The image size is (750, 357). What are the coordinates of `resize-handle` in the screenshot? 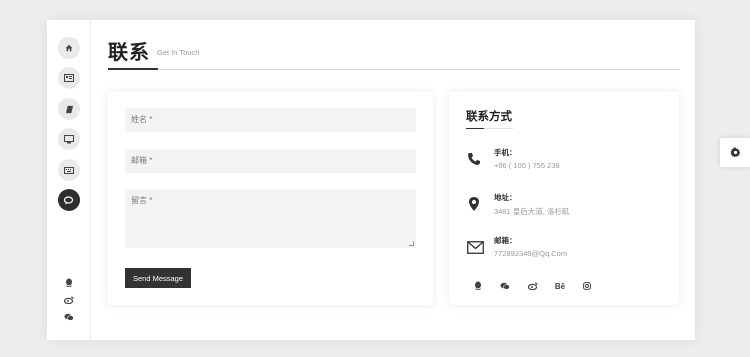 It's located at (411, 243).